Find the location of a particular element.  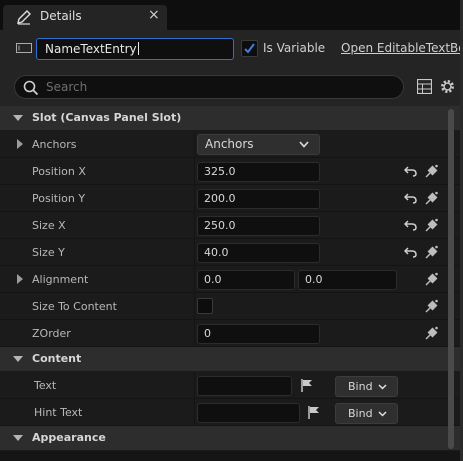

section-label: Slot (Canvas Panel Slot) is located at coordinates (107, 117).